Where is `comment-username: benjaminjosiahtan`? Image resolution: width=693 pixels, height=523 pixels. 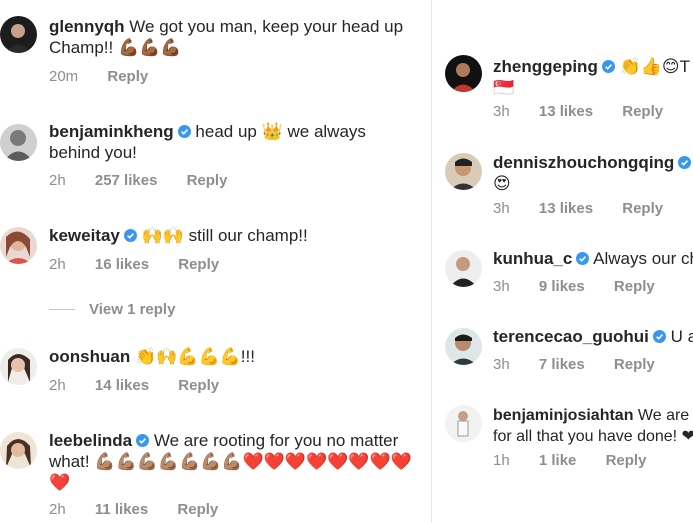
comment-username: benjaminjosiahtan is located at coordinates (563, 415).